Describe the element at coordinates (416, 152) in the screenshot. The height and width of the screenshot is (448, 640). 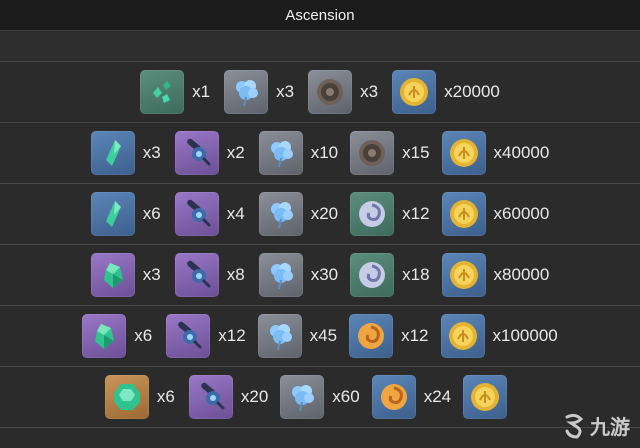
I see `material-quantity: x15` at that location.